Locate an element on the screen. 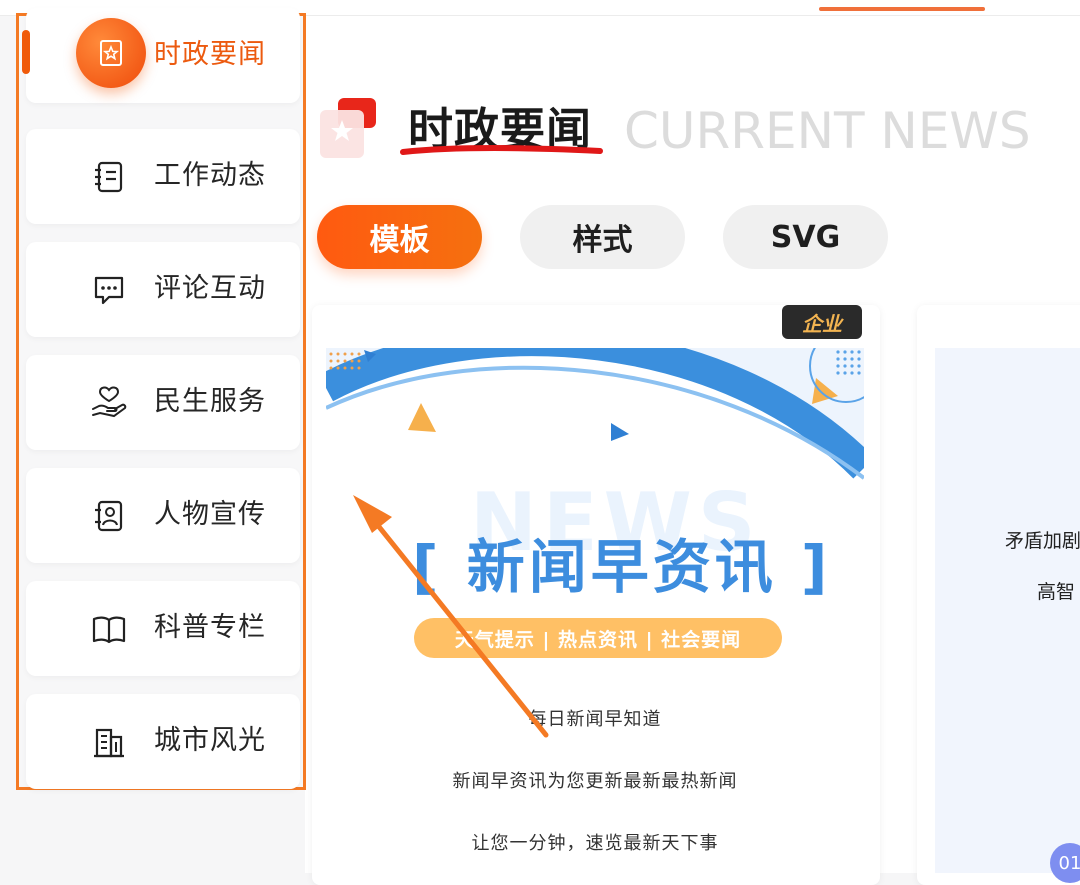 The width and height of the screenshot is (1080, 885). sidebar-item-label: 城市风光 is located at coordinates (210, 740).